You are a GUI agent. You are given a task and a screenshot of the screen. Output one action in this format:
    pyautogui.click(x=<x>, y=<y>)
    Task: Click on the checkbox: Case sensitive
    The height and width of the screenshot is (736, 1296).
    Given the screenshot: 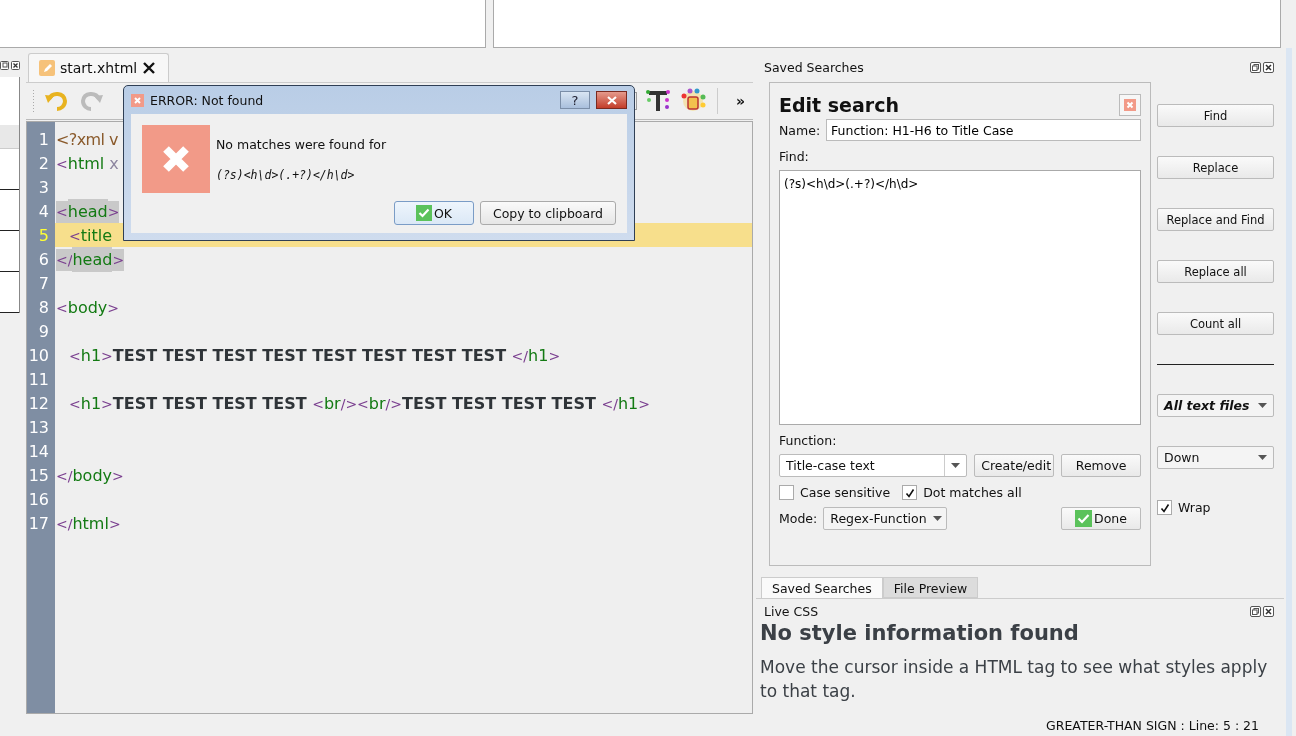 What is the action you would take?
    pyautogui.click(x=835, y=492)
    